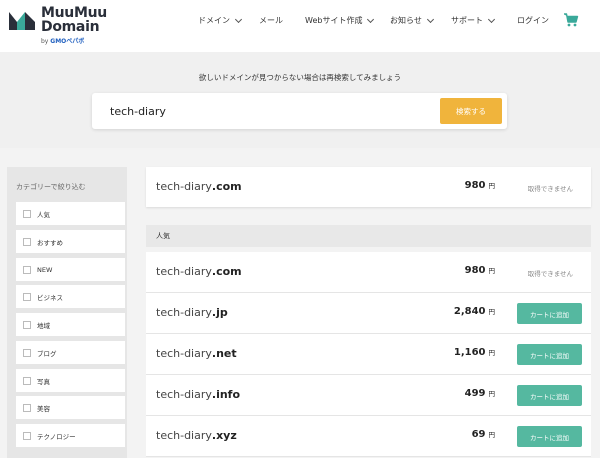 The image size is (600, 458). Describe the element at coordinates (198, 394) in the screenshot. I see `domain-name: tech-diary.info` at that location.